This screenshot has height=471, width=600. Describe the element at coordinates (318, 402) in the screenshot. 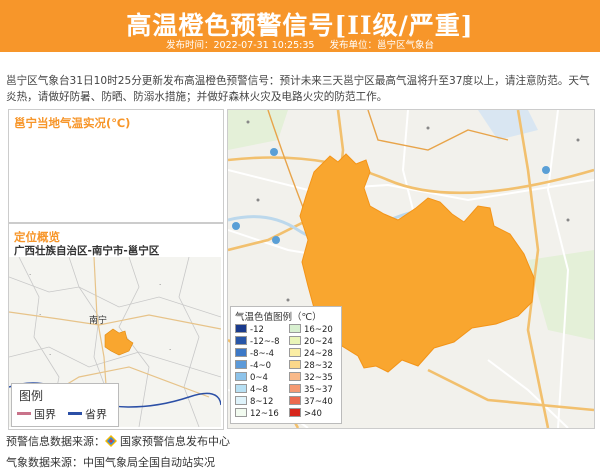

I see `legend-item-label: 37~40` at that location.